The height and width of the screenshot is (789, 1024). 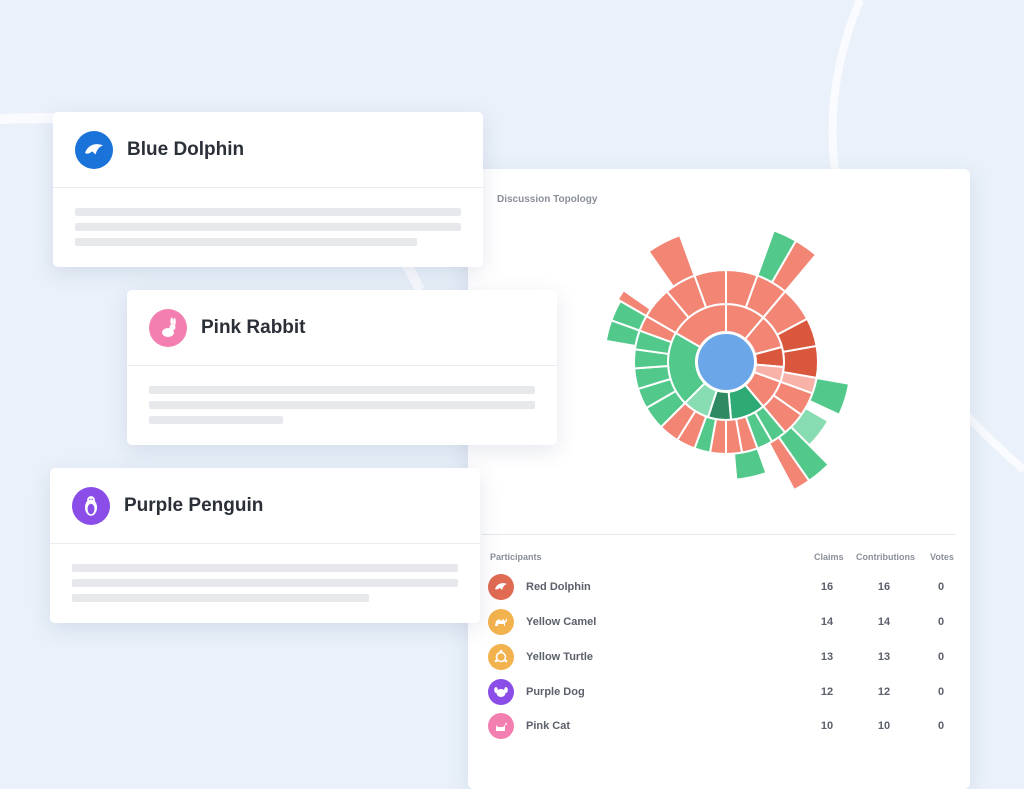 I want to click on participant-name: Yellow Camel, so click(x=561, y=622).